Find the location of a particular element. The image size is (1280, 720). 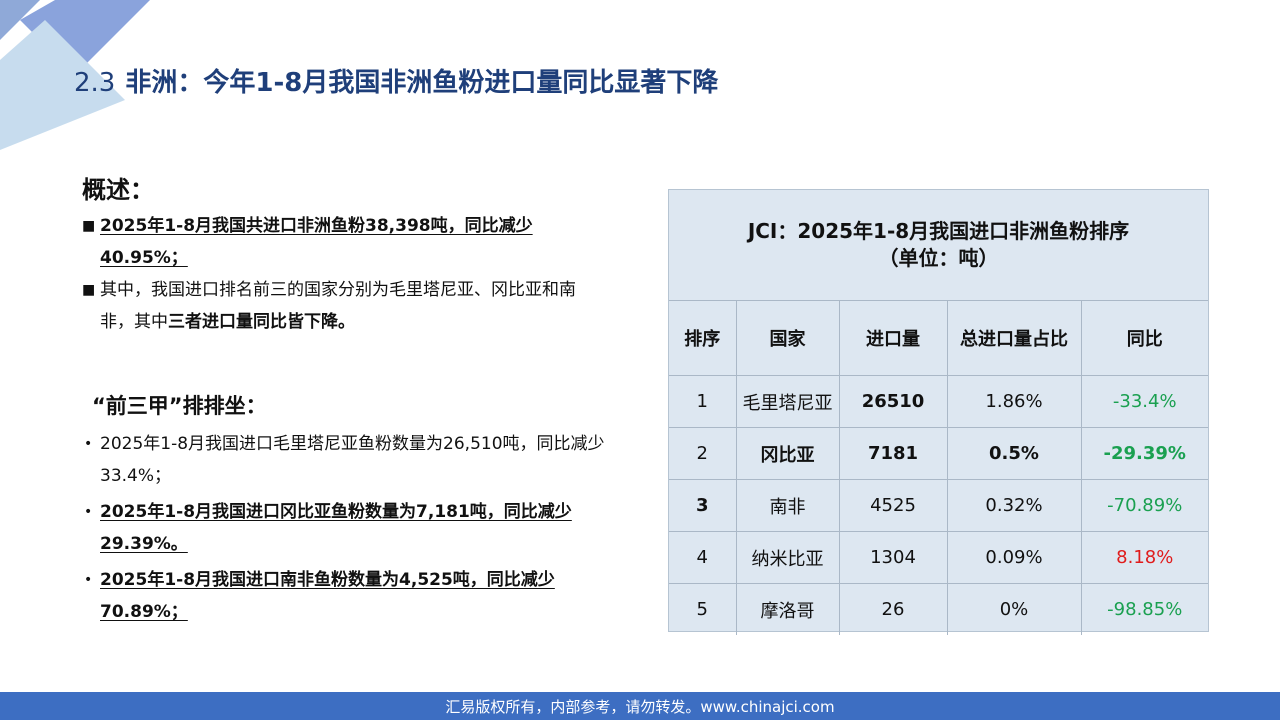

table-row: 1 毛里塔尼亚 26510 1.86% -33.4% is located at coordinates (938, 401).